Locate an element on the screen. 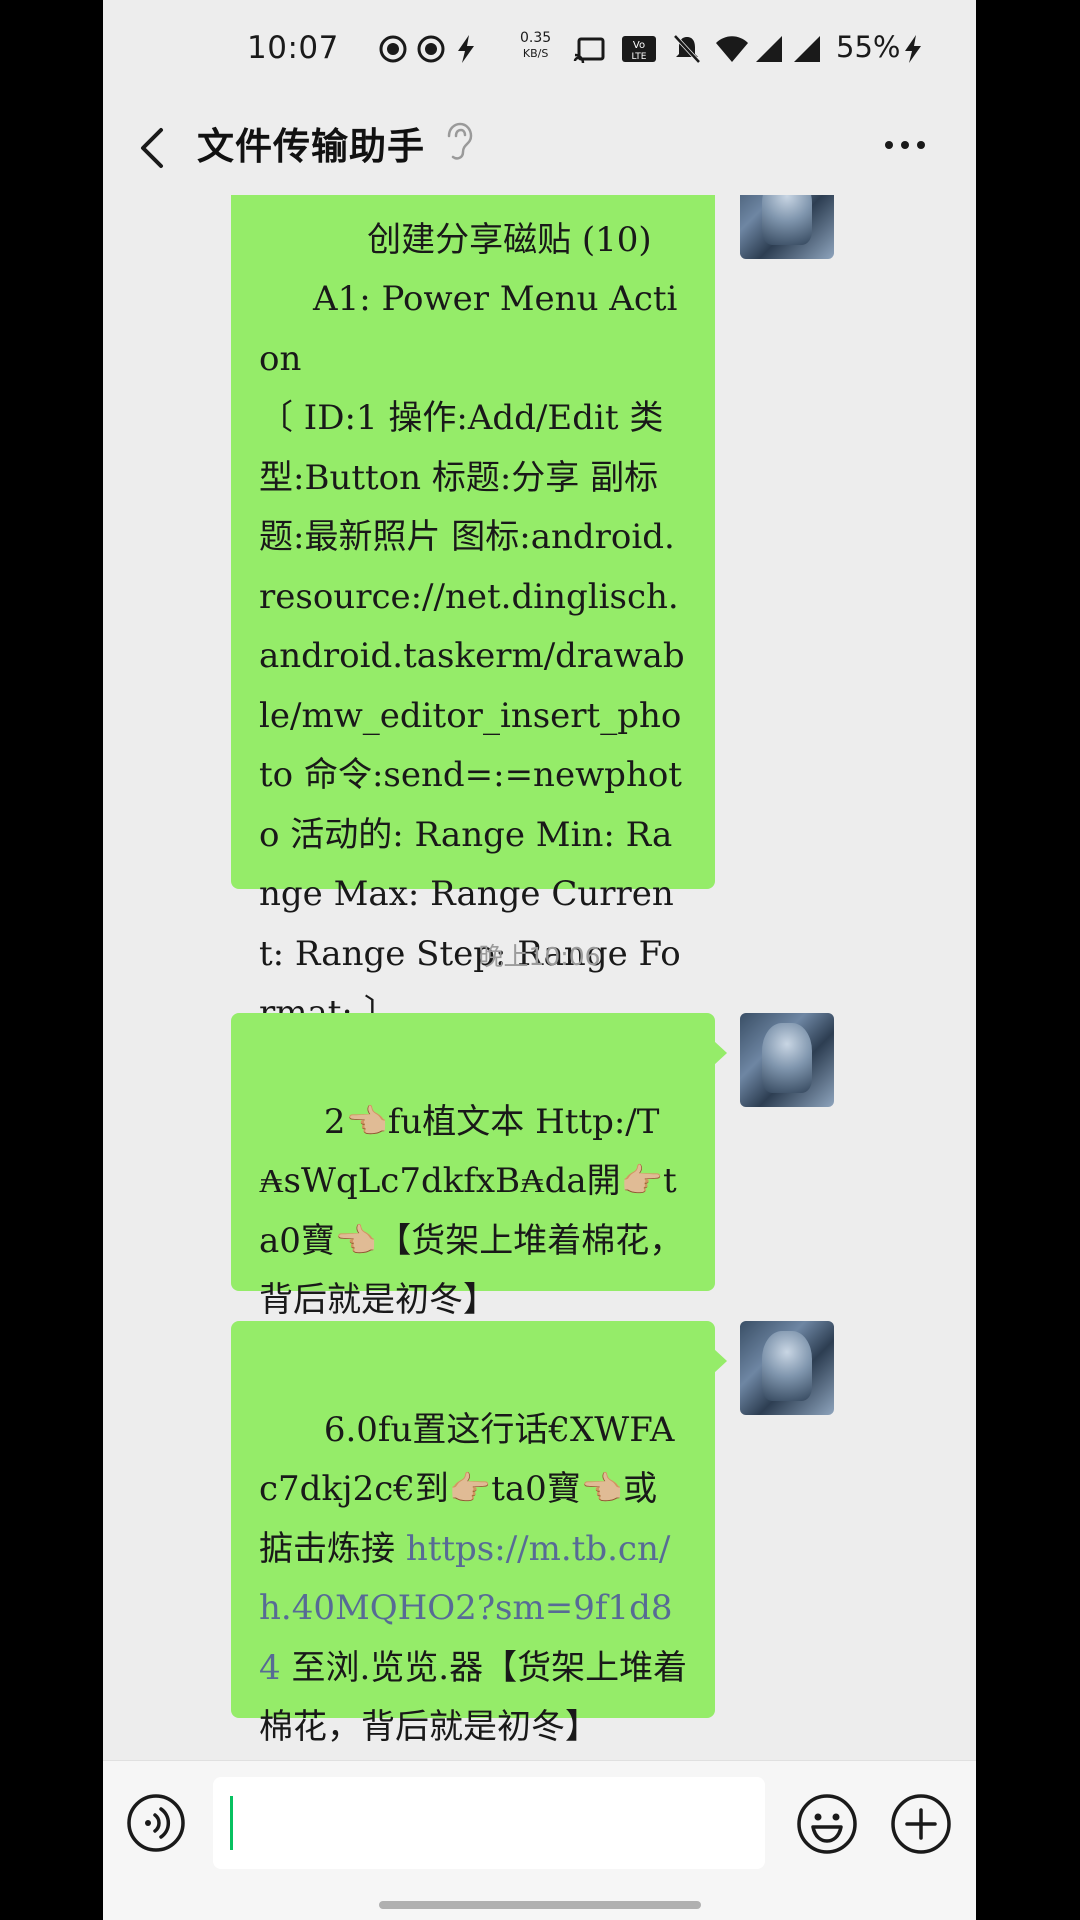  svg-text: LTE is located at coordinates (639, 57).